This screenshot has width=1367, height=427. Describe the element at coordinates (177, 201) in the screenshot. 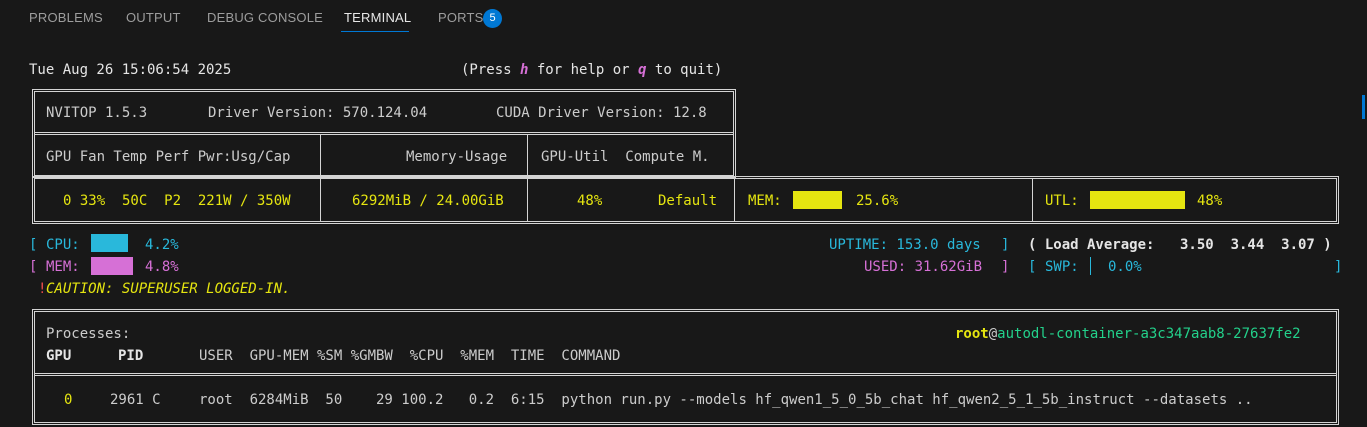

I see `gpu-stats: 0 33% 50C P2 221W / 350W` at that location.